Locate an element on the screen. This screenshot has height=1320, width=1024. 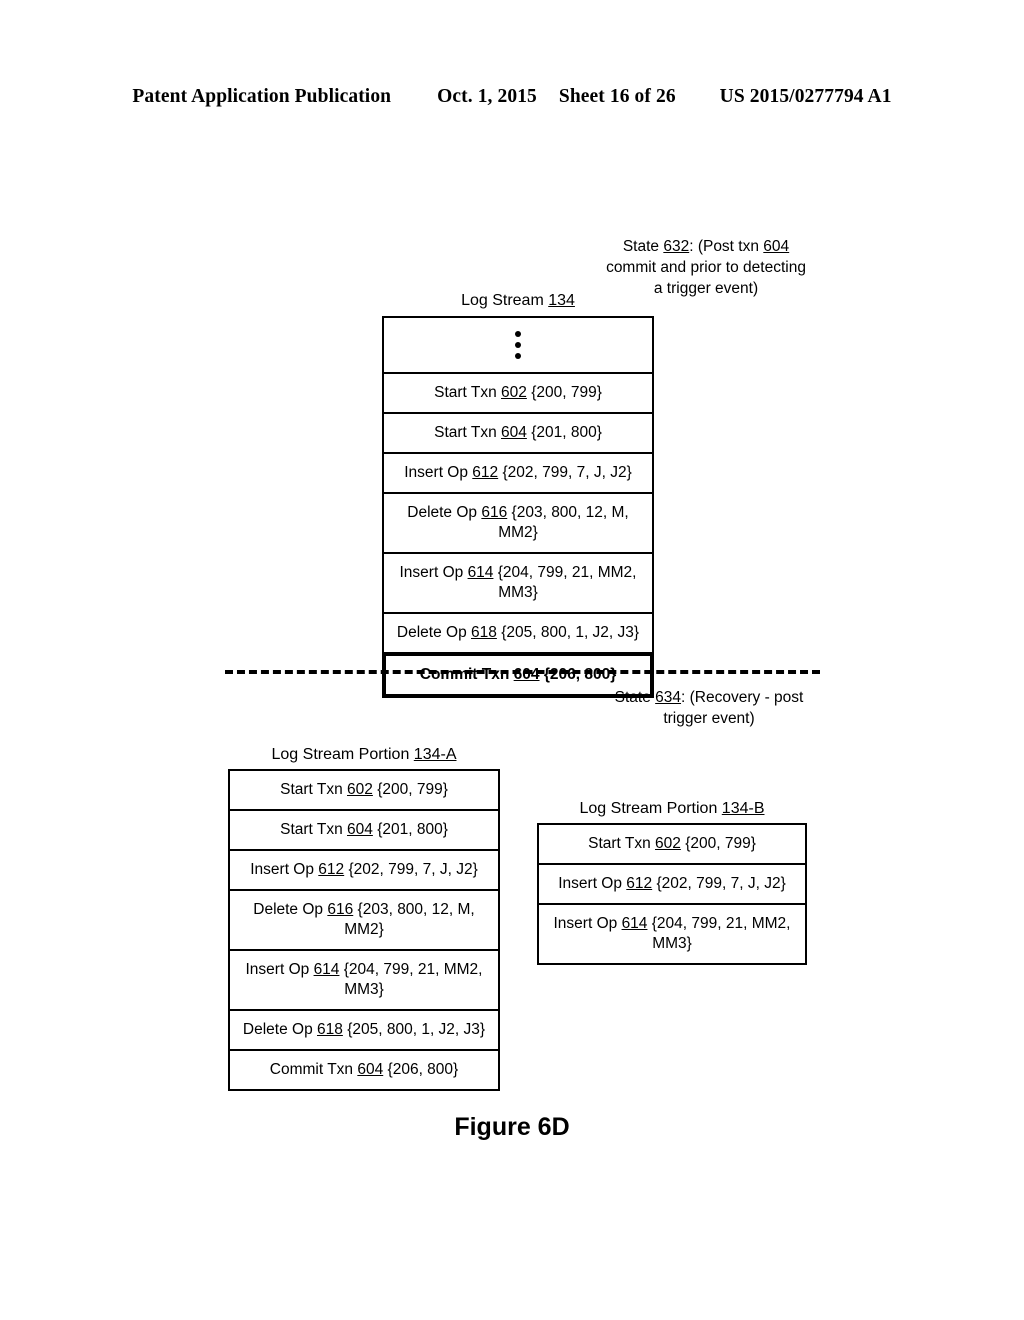
state-632-txn-reference: 604 is located at coordinates (776, 246).